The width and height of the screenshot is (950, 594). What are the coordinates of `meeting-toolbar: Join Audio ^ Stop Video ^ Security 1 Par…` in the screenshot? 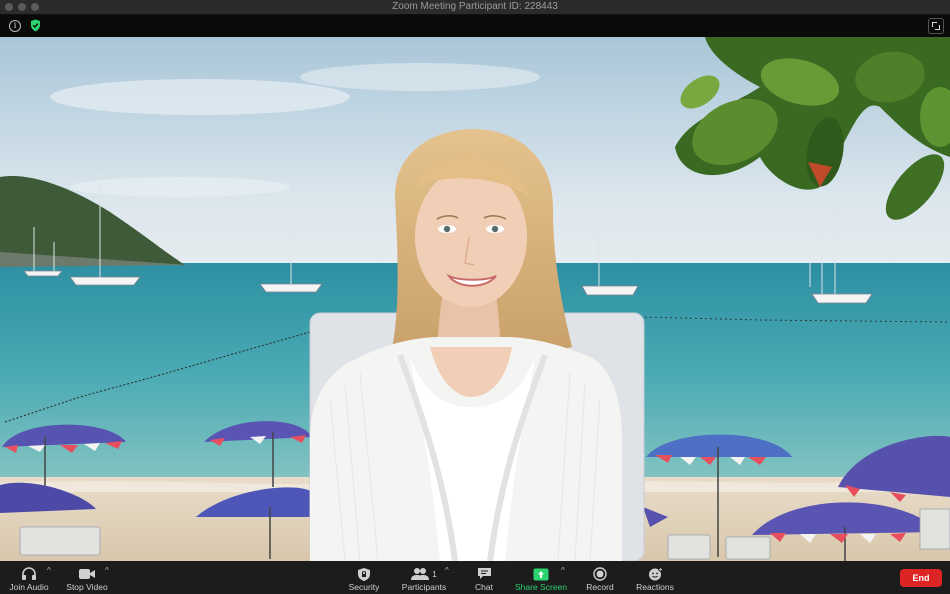 It's located at (475, 577).